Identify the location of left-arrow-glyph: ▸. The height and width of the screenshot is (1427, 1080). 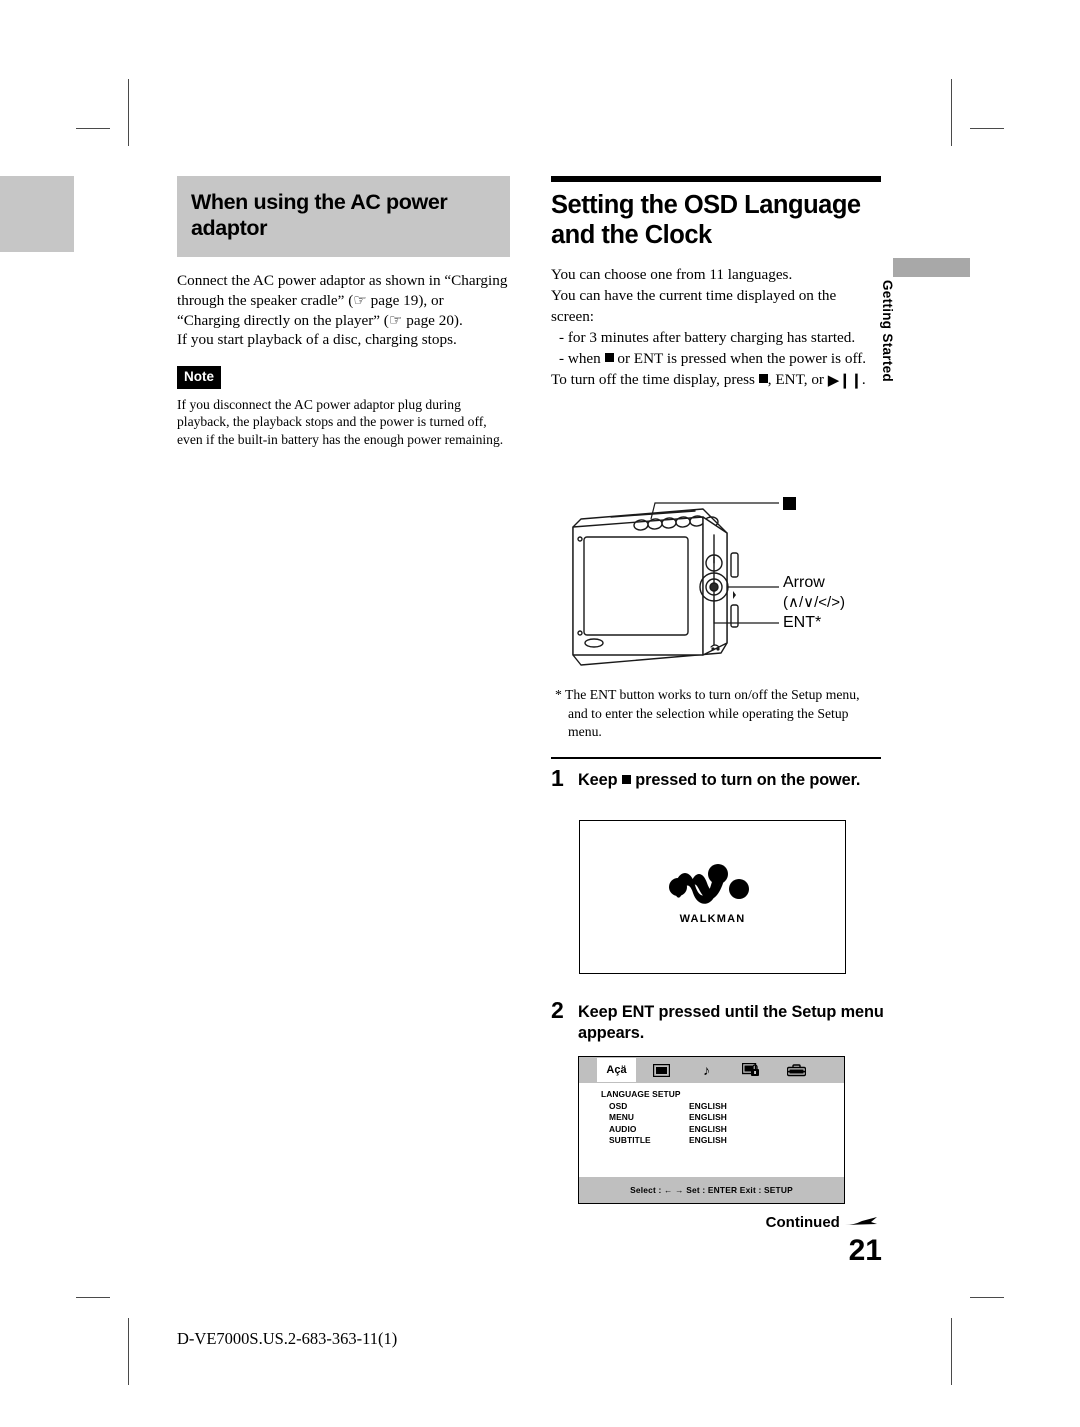
(37, 384).